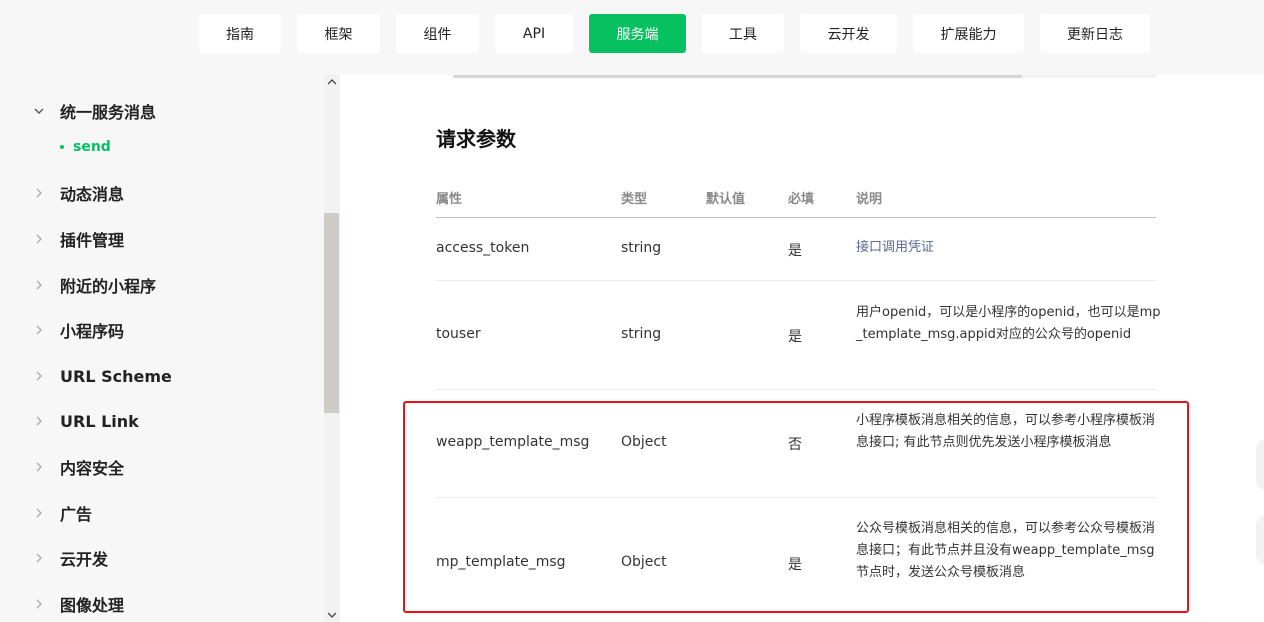 This screenshot has height=622, width=1264. I want to click on sidebar-item-ads: 广告, so click(160, 513).